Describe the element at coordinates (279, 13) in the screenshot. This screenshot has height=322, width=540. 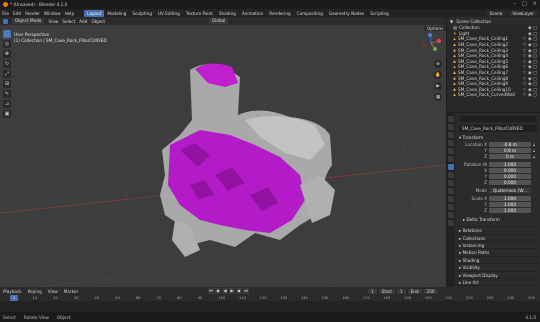
I see `tab-rendering: Rendering` at that location.